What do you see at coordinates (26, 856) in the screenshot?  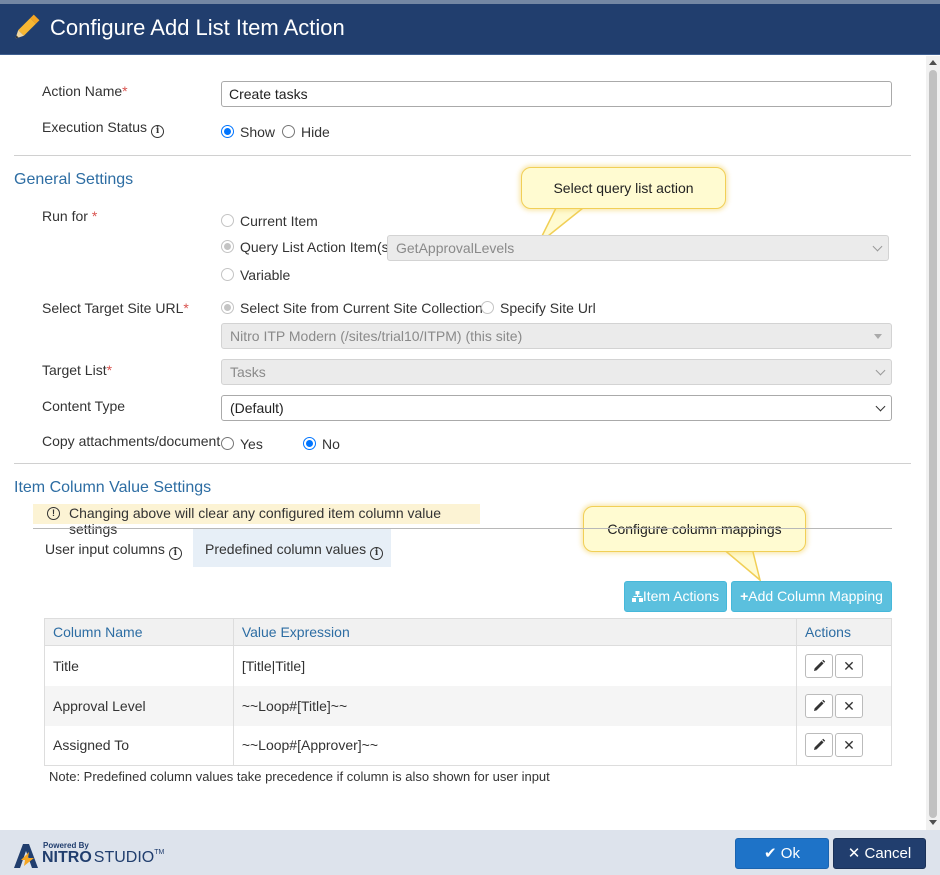 I see `nitro-logo-icon` at bounding box center [26, 856].